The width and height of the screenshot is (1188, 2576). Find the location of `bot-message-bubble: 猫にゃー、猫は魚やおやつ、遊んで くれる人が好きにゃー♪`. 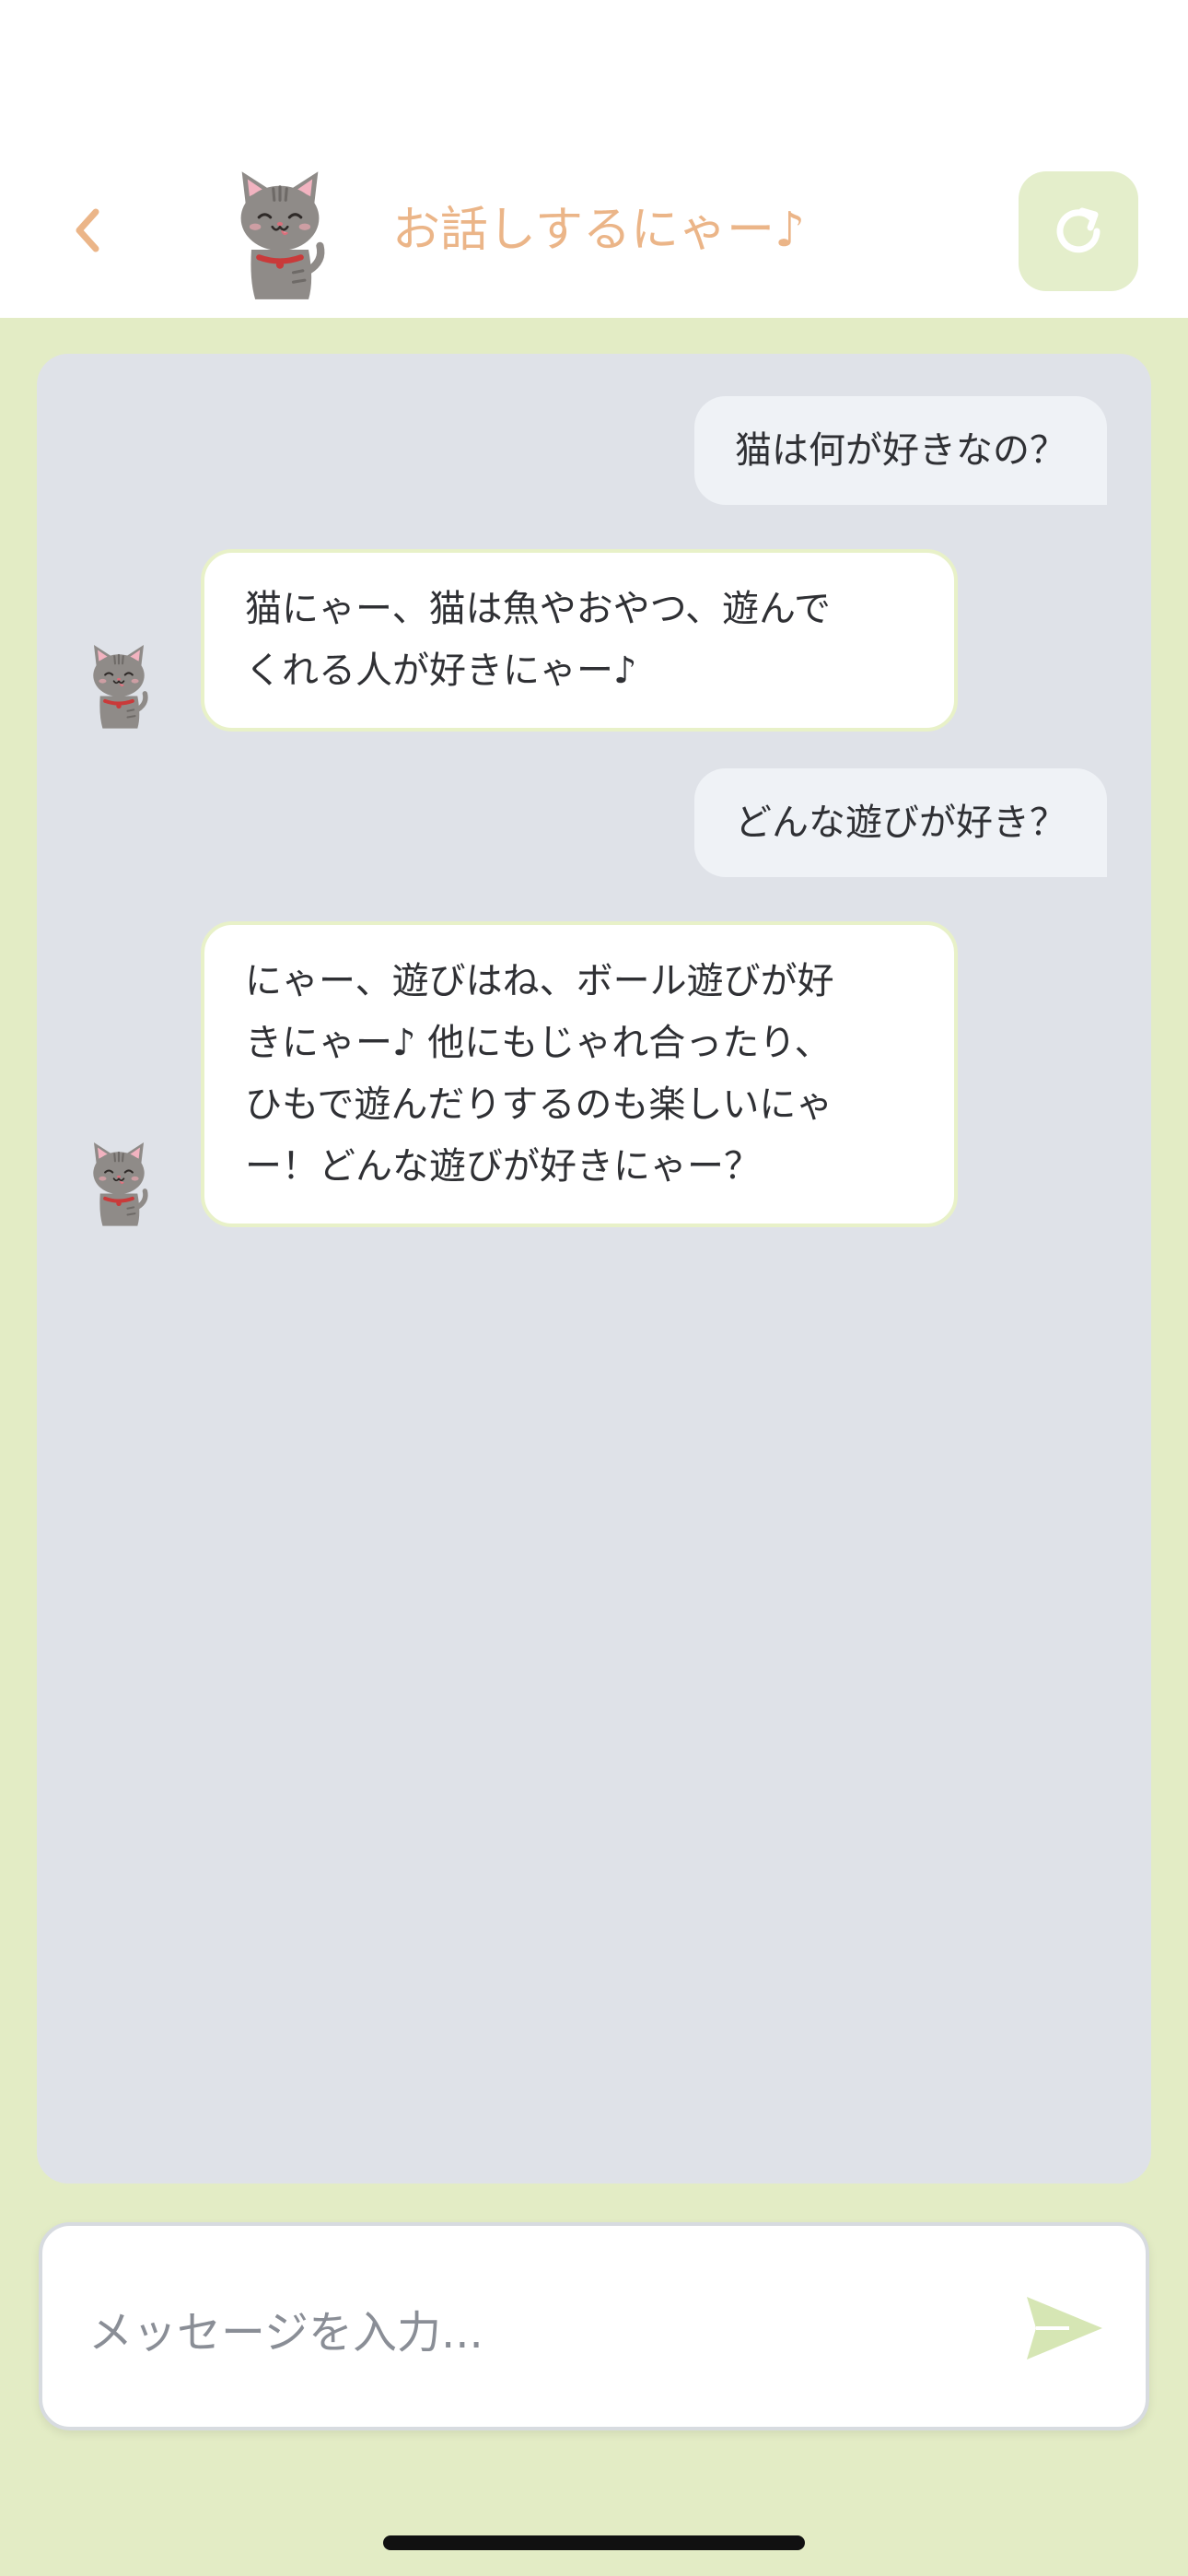

bot-message-bubble: 猫にゃー、猫は魚やおやつ、遊んで くれる人が好きにゃー♪ is located at coordinates (579, 640).